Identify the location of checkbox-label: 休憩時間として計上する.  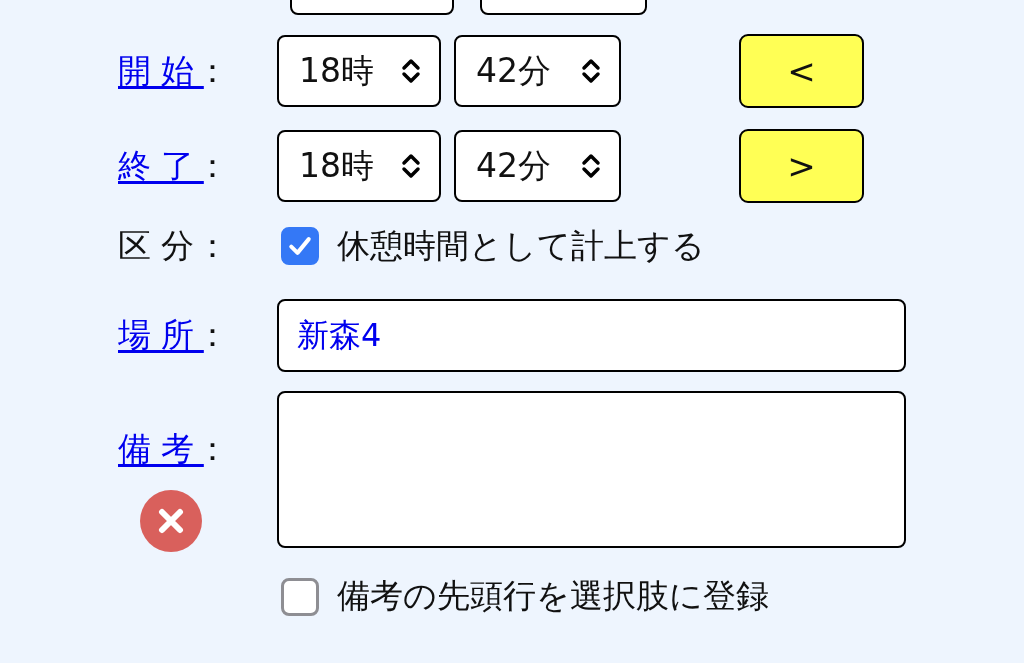
(521, 245).